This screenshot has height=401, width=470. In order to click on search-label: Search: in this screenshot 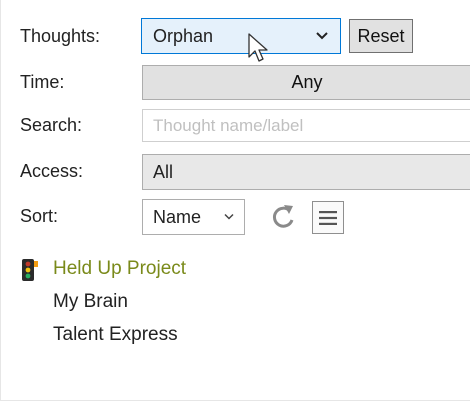, I will do `click(51, 125)`.